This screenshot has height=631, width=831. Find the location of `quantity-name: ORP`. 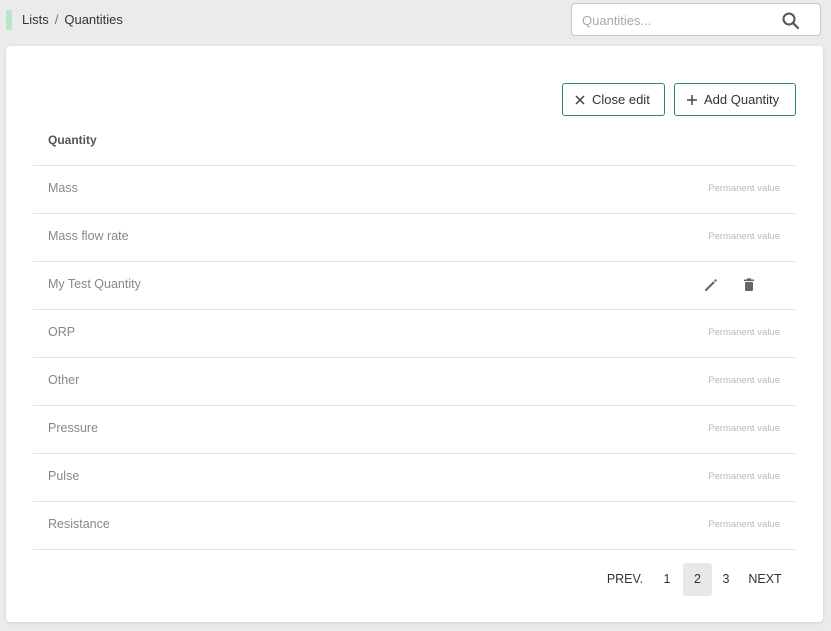

quantity-name: ORP is located at coordinates (62, 332).